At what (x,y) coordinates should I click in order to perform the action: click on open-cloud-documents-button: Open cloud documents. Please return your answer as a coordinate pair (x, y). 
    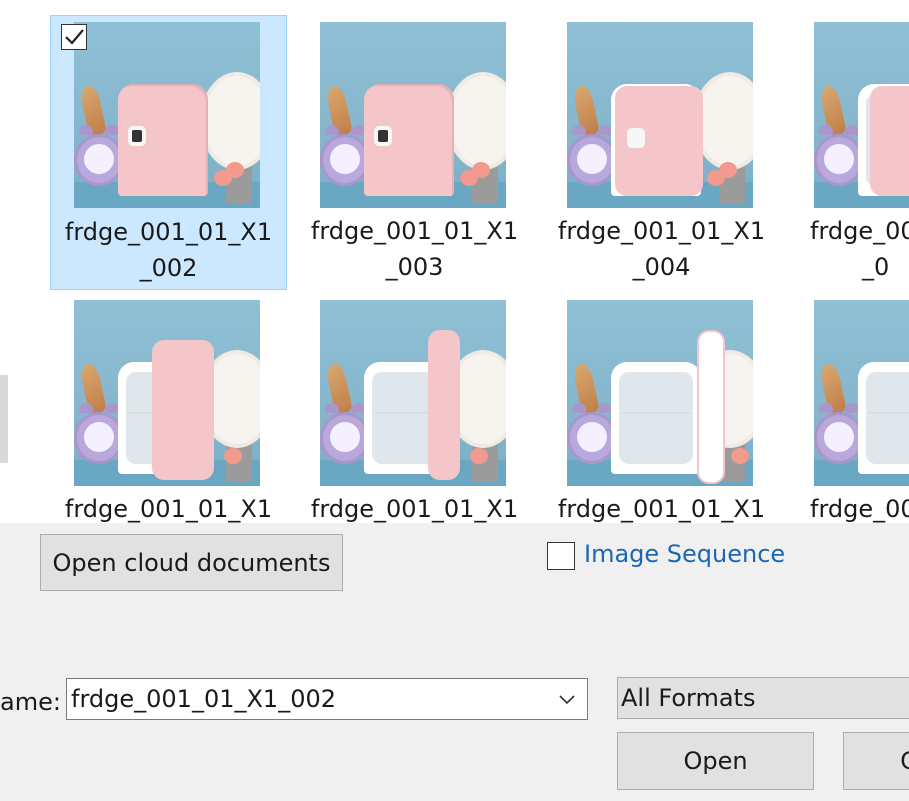
    Looking at the image, I should click on (191, 562).